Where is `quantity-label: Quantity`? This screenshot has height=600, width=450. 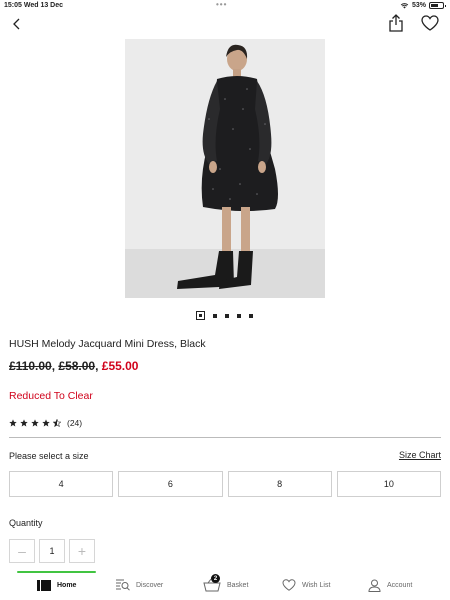
quantity-label: Quantity is located at coordinates (26, 523).